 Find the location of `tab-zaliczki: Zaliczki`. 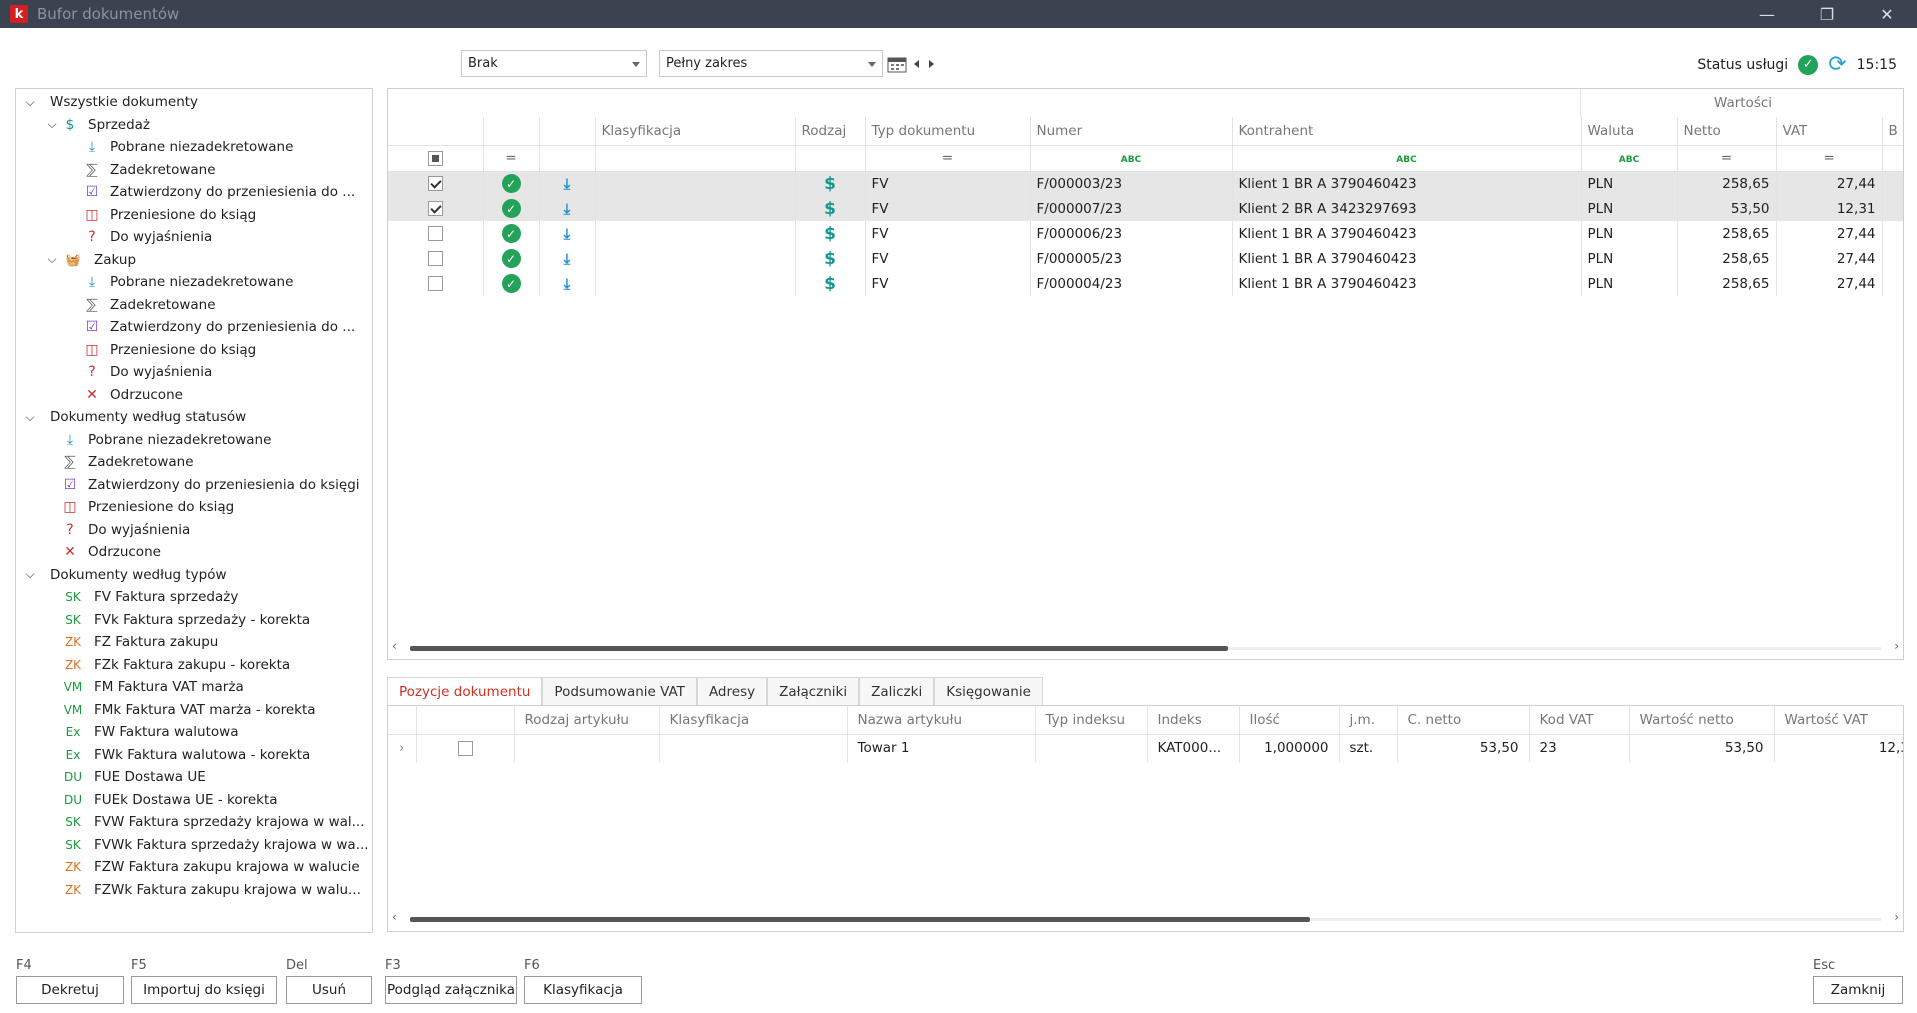

tab-zaliczki: Zaliczki is located at coordinates (897, 691).